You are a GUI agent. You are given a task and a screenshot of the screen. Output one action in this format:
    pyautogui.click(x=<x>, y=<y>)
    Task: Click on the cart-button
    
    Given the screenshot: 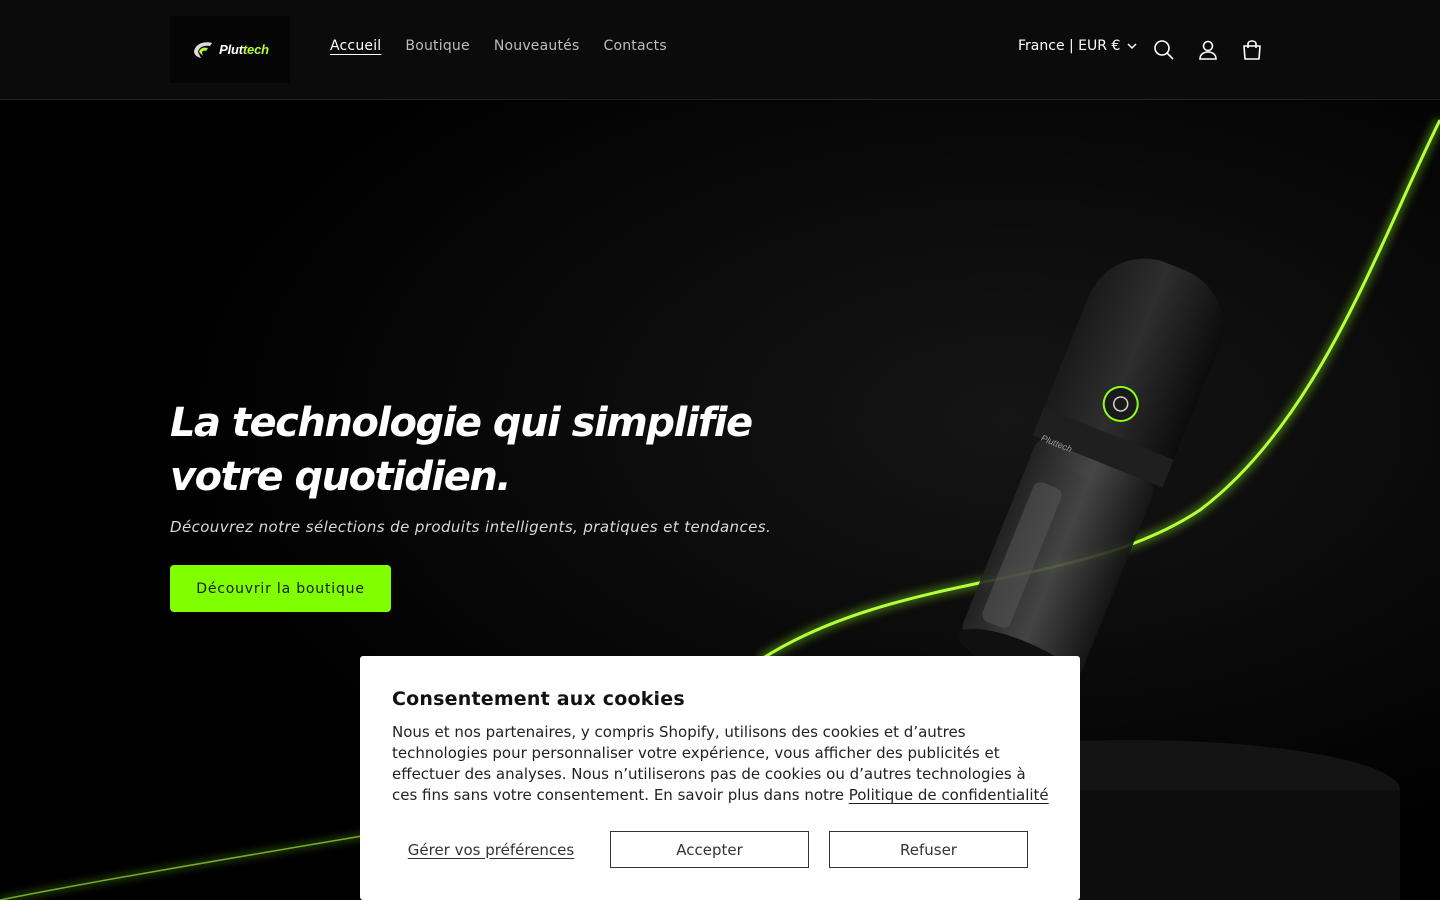 What is the action you would take?
    pyautogui.click(x=1252, y=50)
    